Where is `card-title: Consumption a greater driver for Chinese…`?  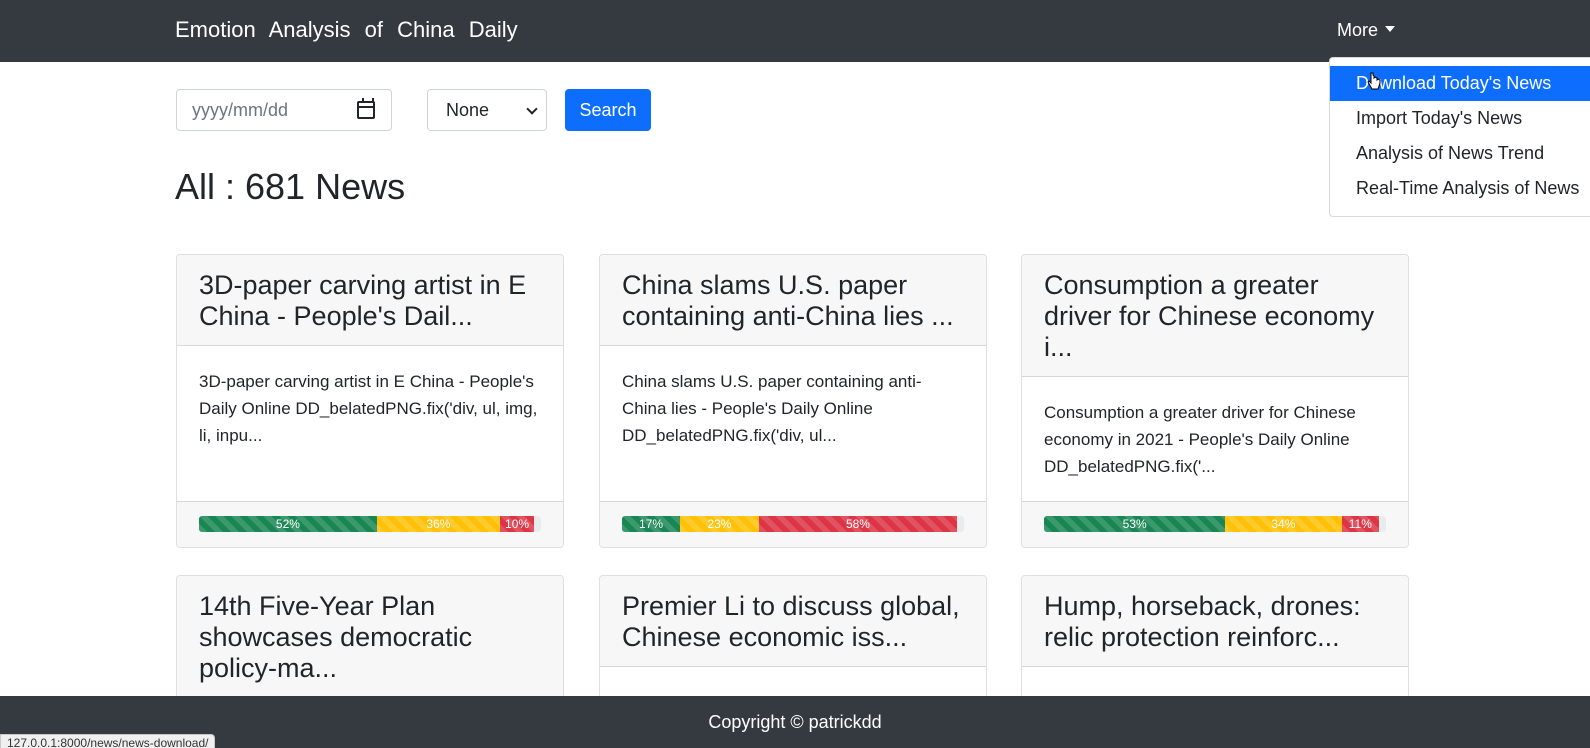
card-title: Consumption a greater driver for Chinese… is located at coordinates (1215, 316).